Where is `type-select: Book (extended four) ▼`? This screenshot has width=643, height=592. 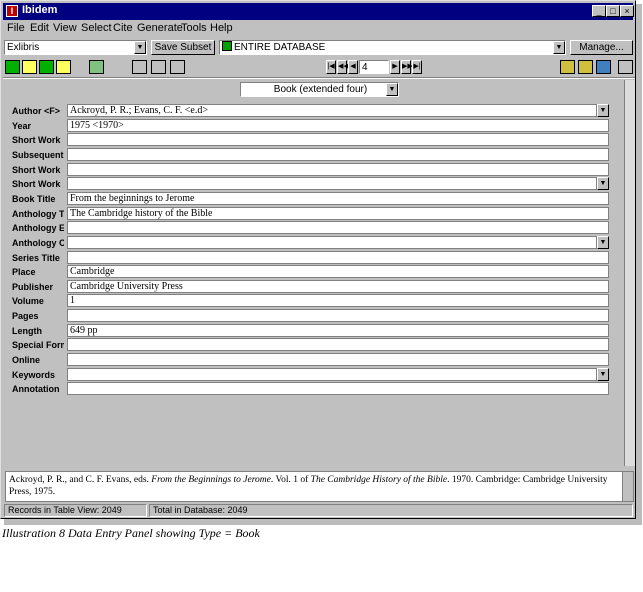
type-select: Book (extended four) ▼ is located at coordinates (319, 89).